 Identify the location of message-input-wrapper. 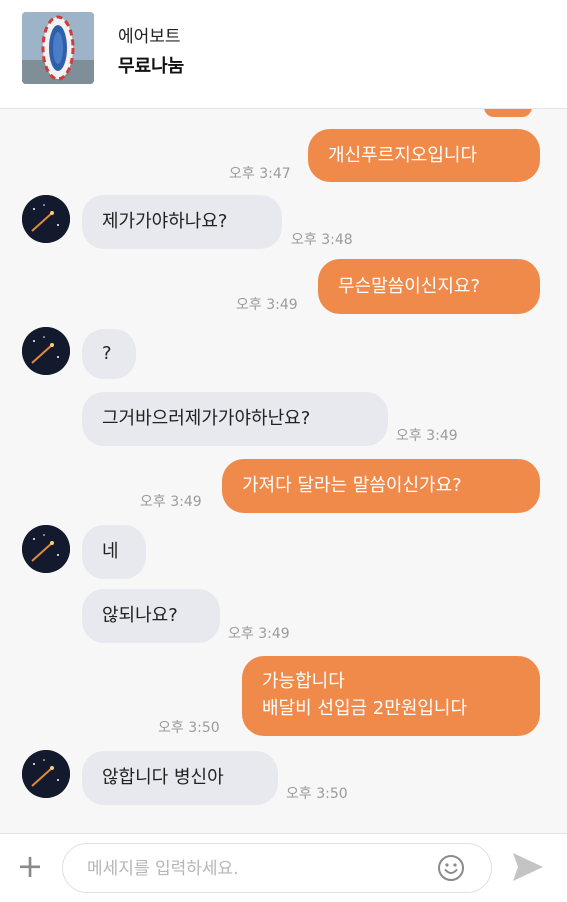
(277, 868).